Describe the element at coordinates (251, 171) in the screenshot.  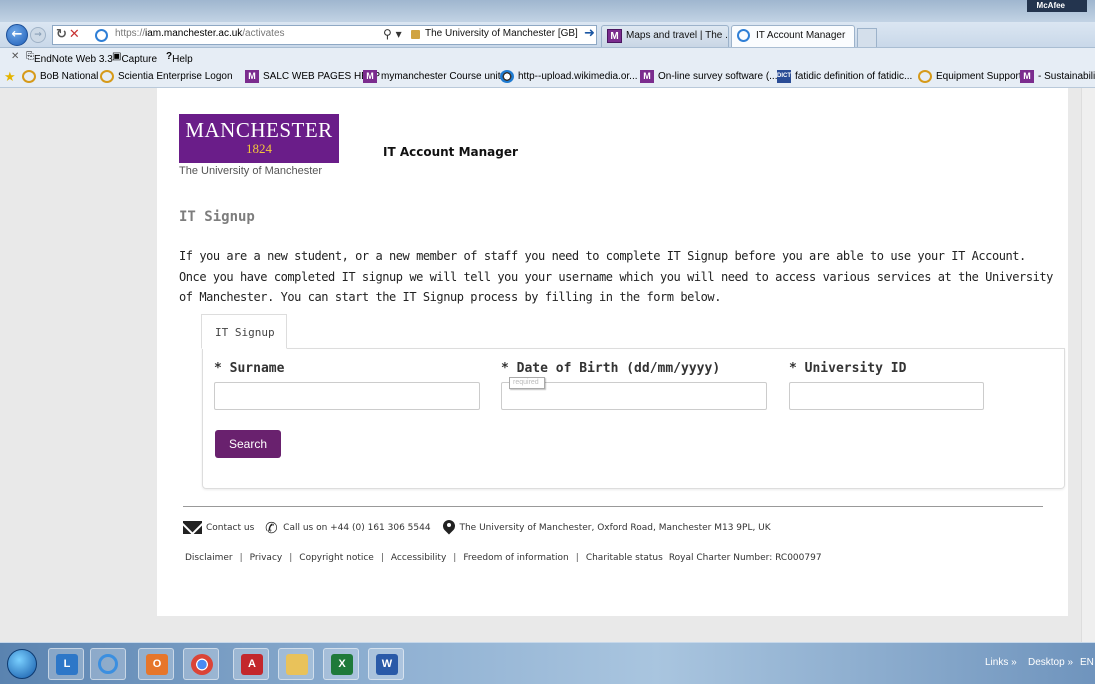
I see `logo-subtitle: The University of Manchester` at that location.